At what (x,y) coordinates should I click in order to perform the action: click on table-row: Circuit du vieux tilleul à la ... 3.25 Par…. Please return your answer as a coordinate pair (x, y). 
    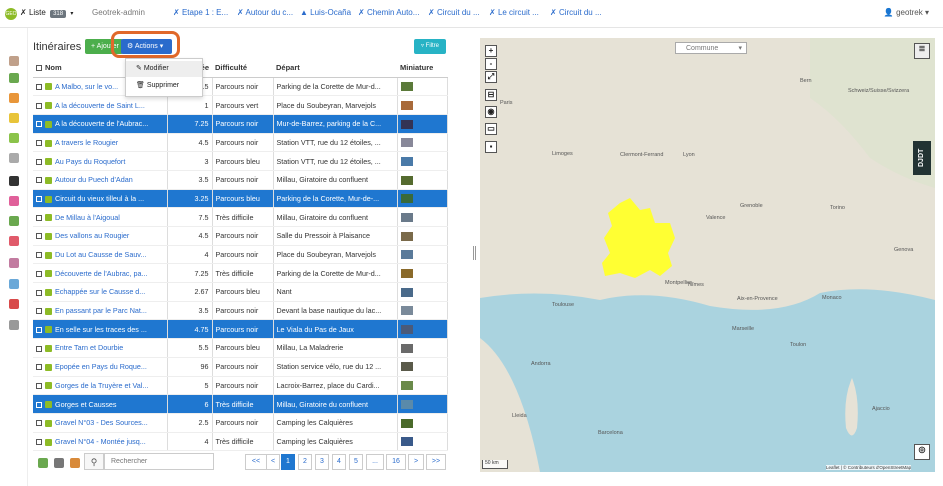
    Looking at the image, I should click on (240, 199).